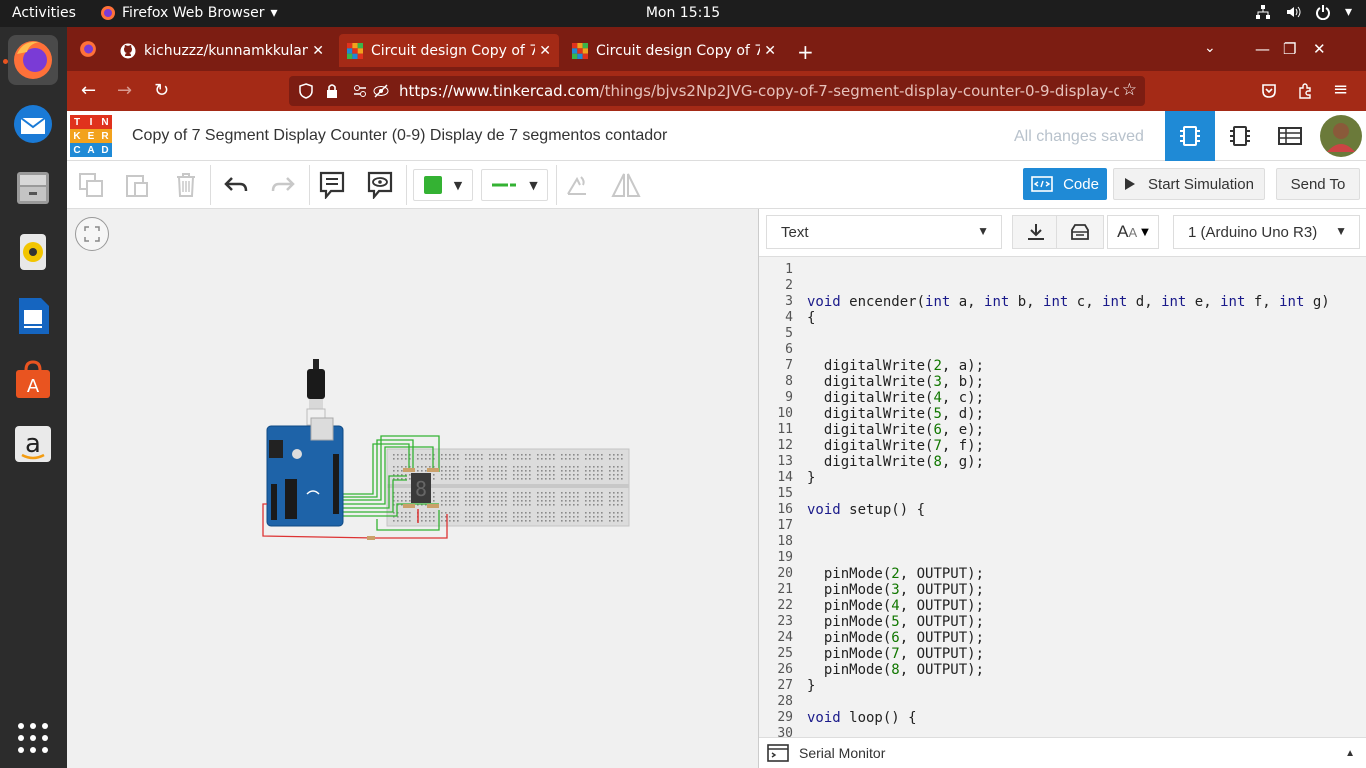 The height and width of the screenshot is (768, 1366). I want to click on wire-color-picker: ▼, so click(443, 185).